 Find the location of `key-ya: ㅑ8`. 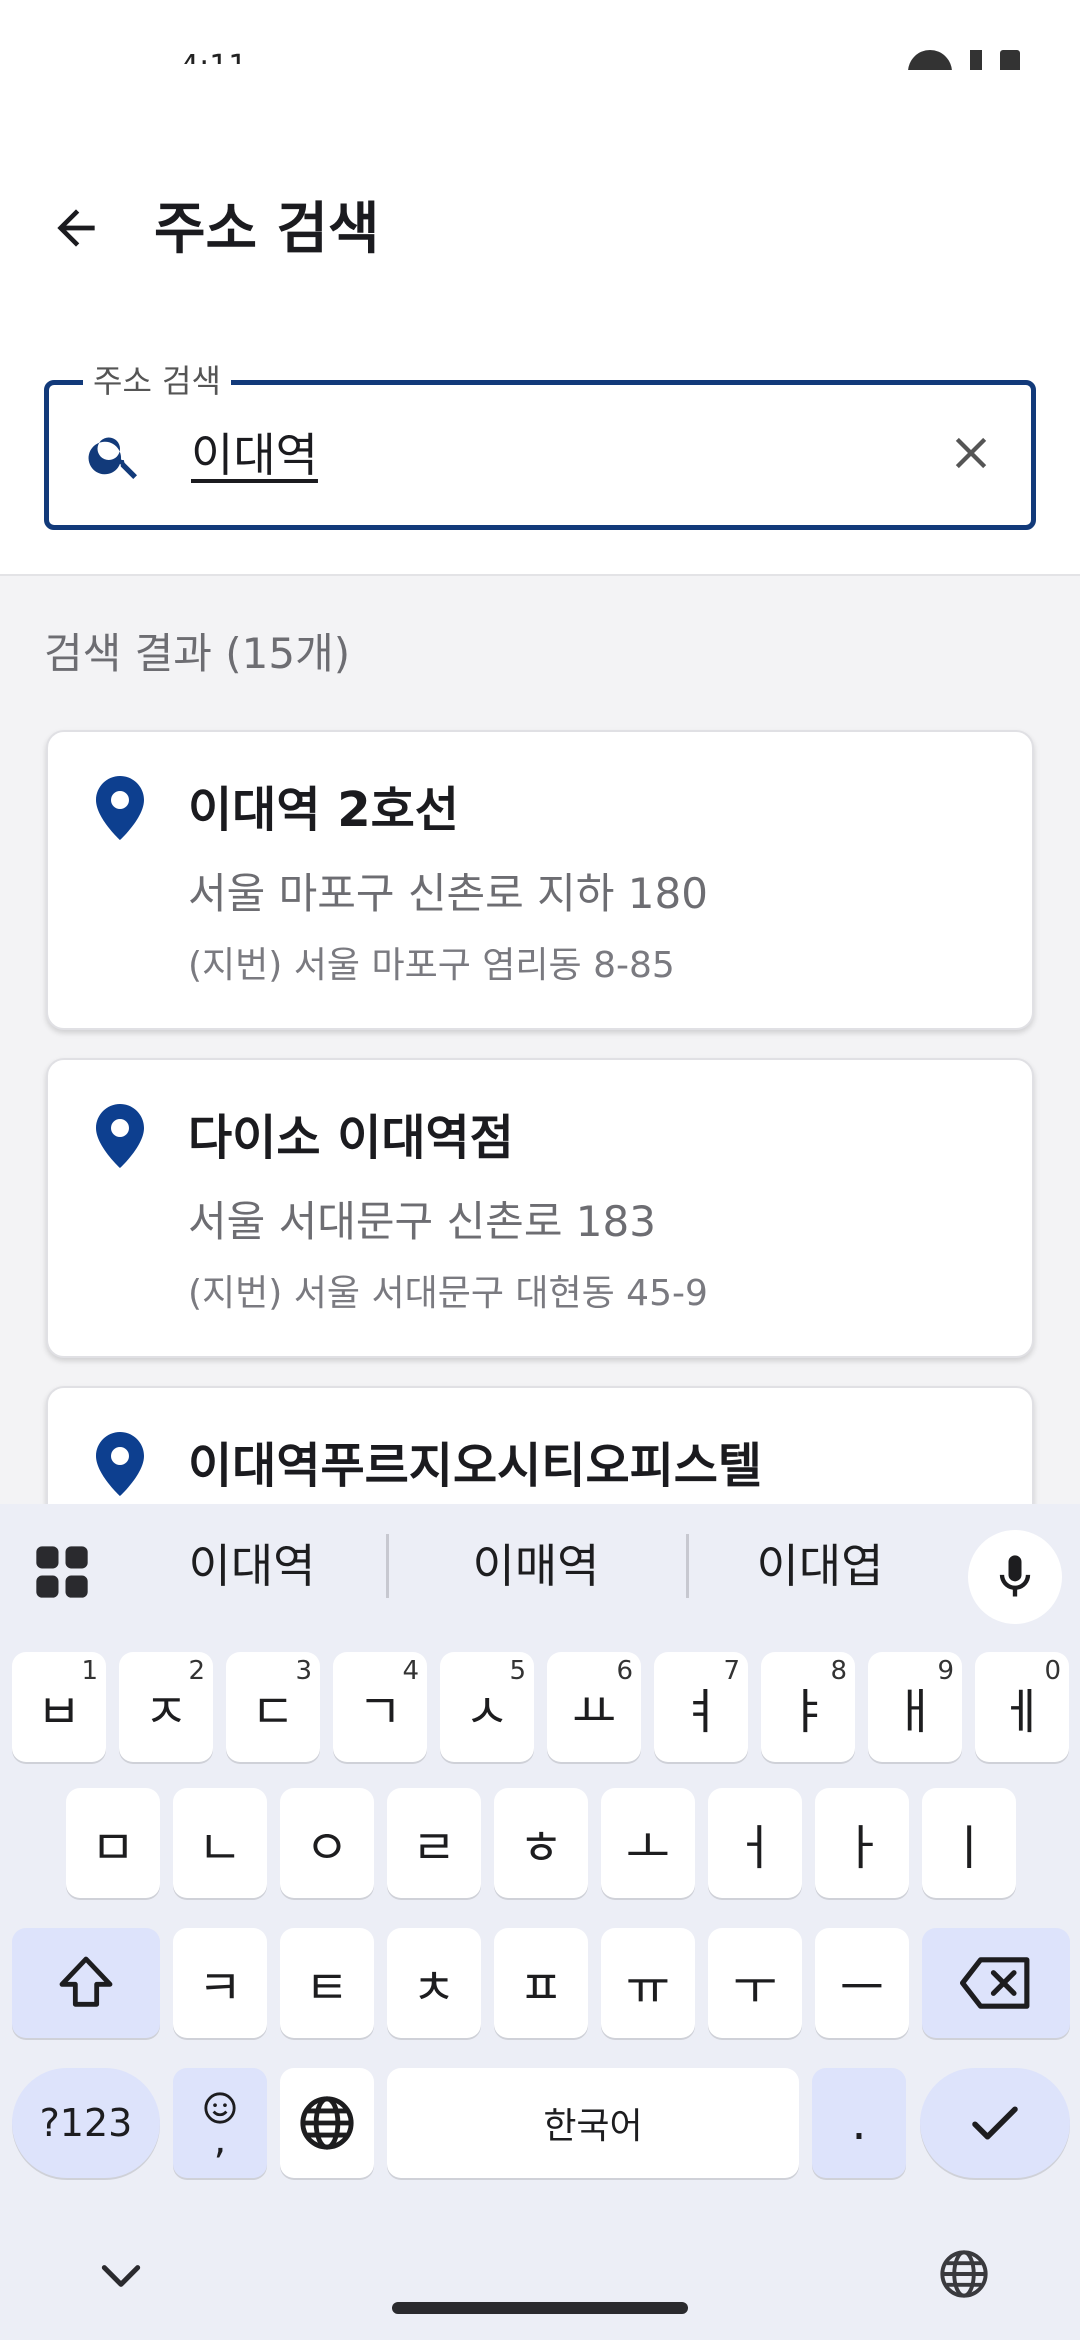

key-ya: ㅑ8 is located at coordinates (808, 1707).